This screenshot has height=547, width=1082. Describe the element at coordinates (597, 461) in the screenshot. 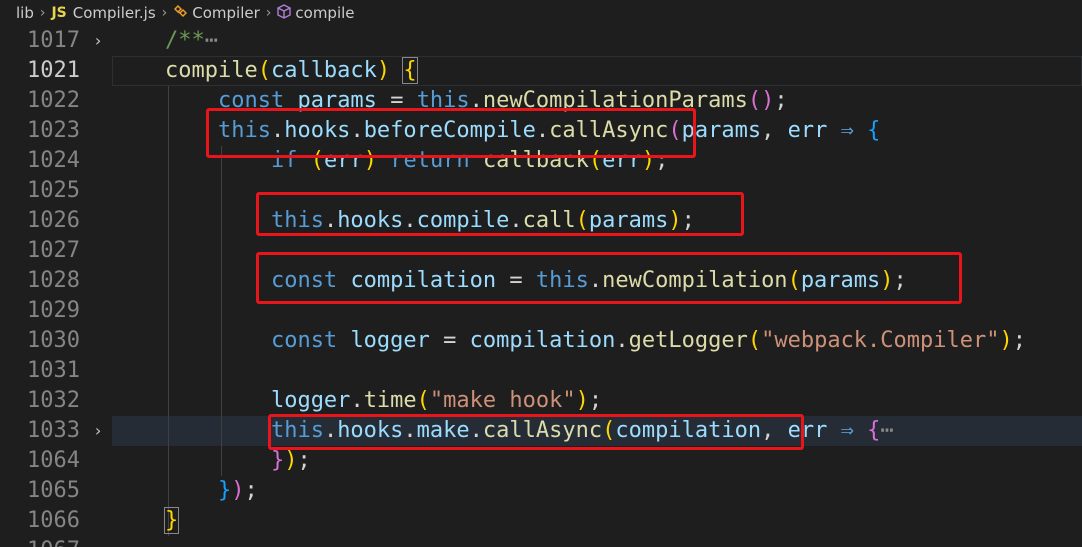

I see `code-line-1064: });` at that location.